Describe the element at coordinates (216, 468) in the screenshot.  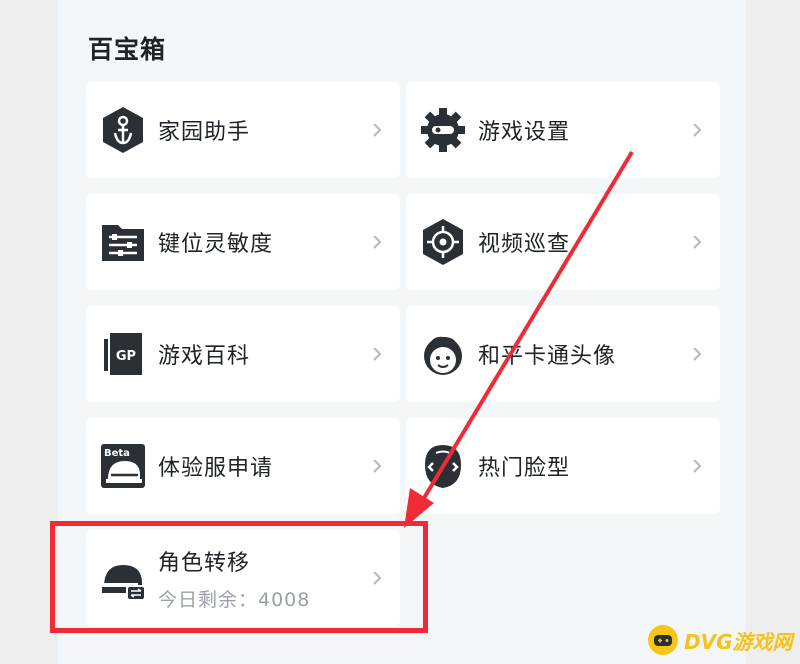
I see `tool-label: 体验服申请` at that location.